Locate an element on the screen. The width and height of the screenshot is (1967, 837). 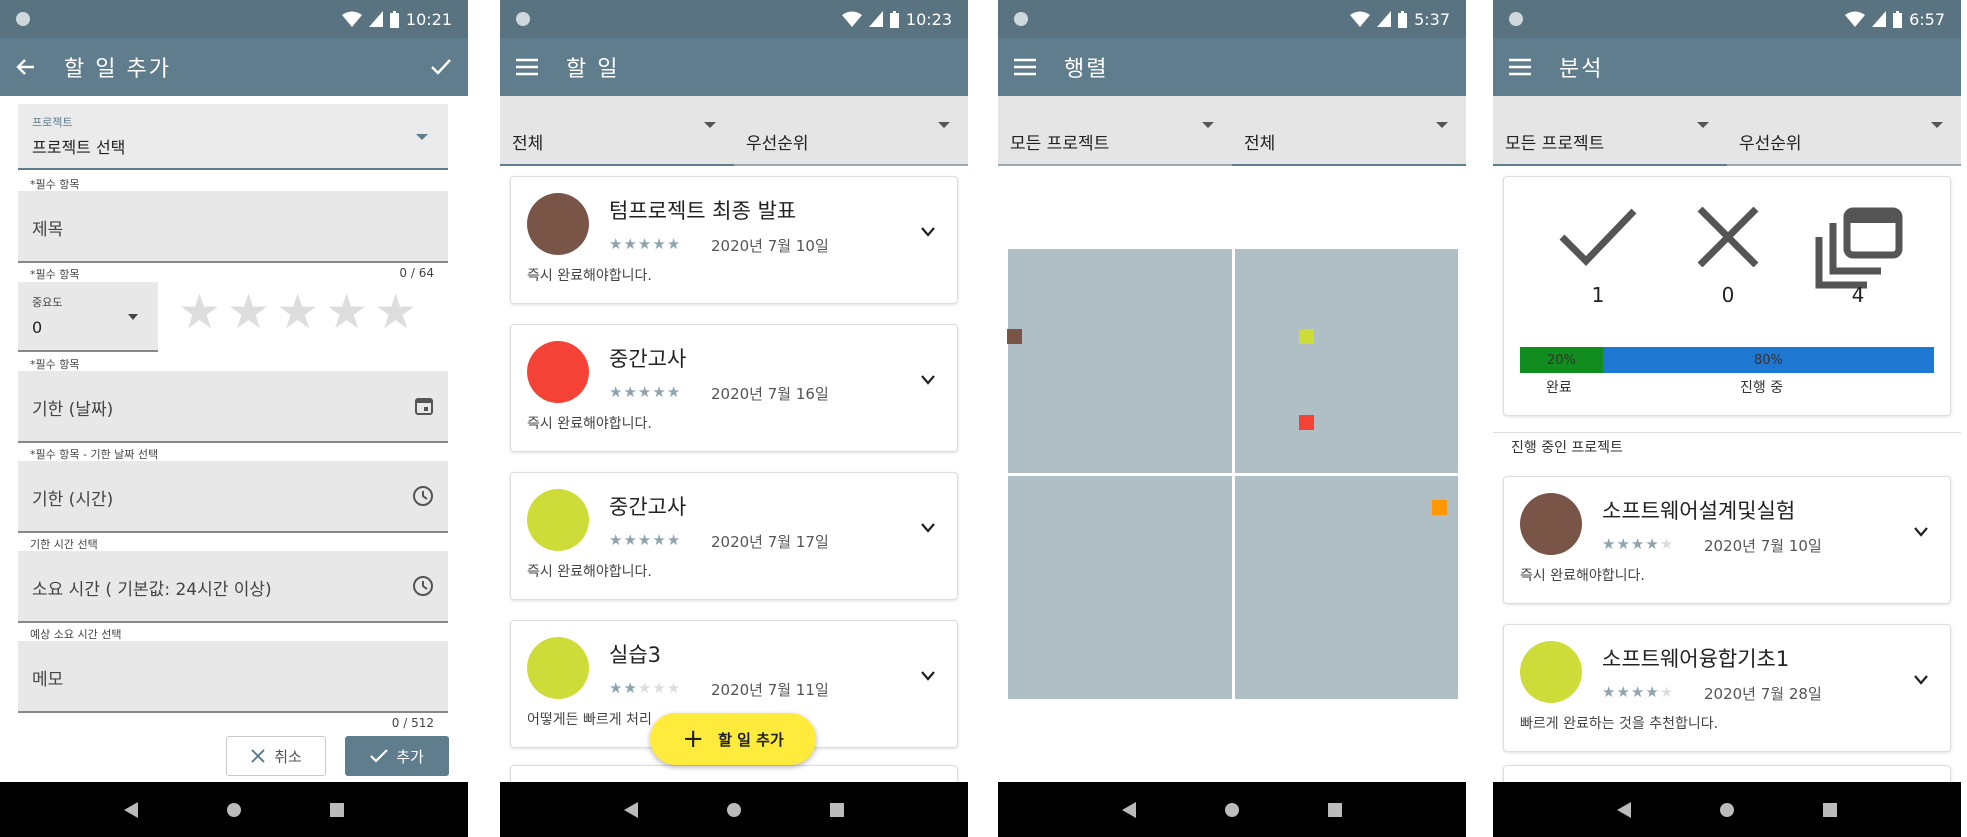
memo-field: 메모 is located at coordinates (233, 677).